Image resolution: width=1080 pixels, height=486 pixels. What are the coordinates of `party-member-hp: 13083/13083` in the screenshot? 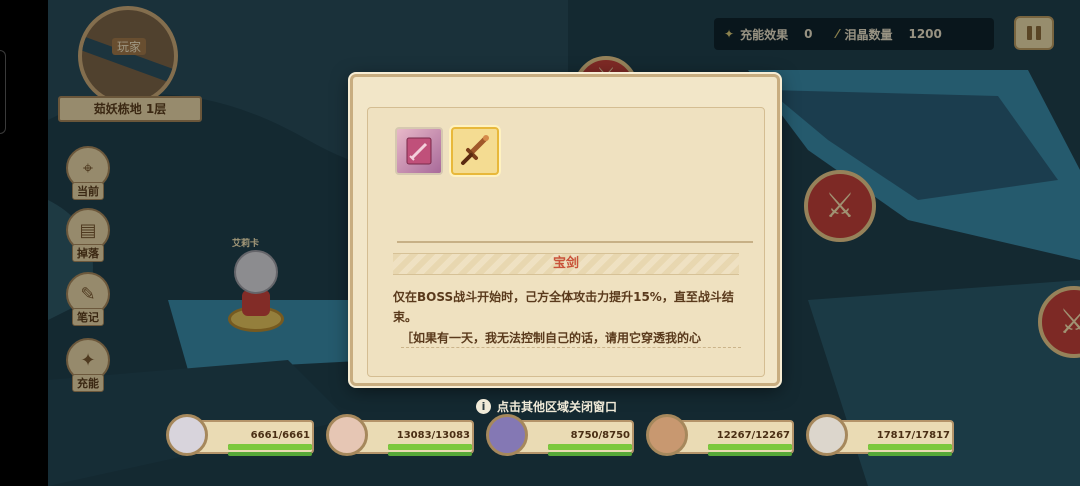 It's located at (433, 435).